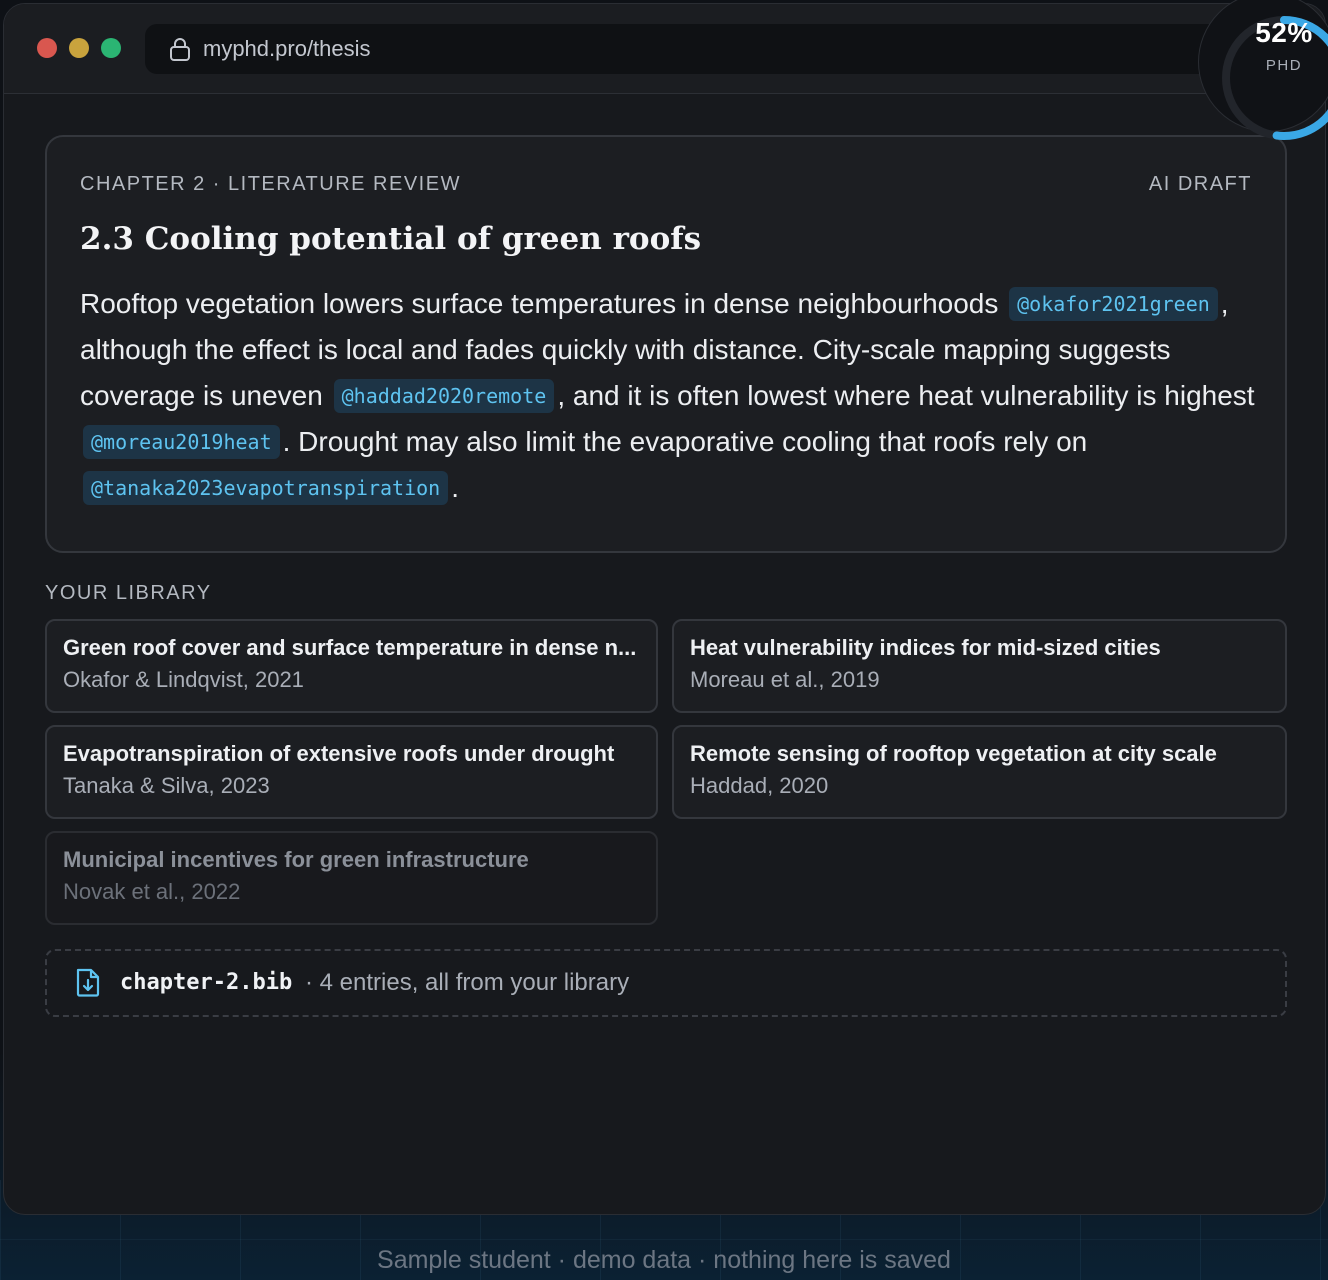  What do you see at coordinates (695, 49) in the screenshot?
I see `address-bar: myphd.pro/thesis` at bounding box center [695, 49].